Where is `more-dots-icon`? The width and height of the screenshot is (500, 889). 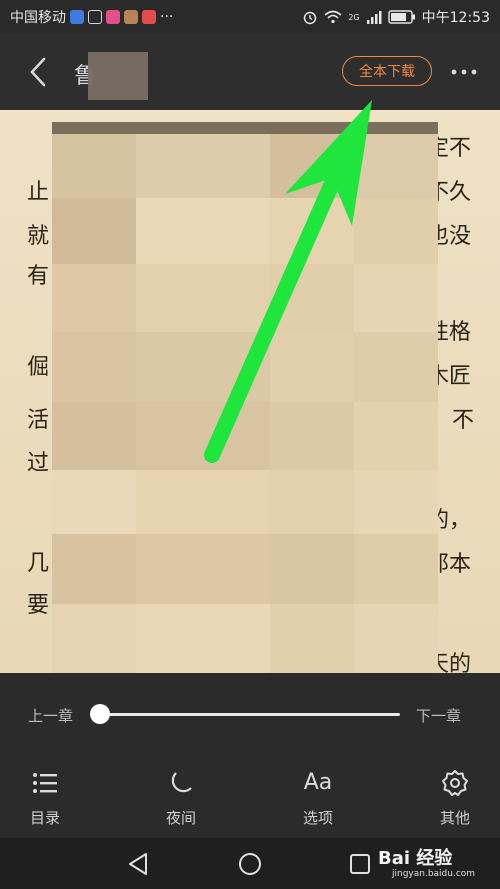
more-dots-icon is located at coordinates (464, 72).